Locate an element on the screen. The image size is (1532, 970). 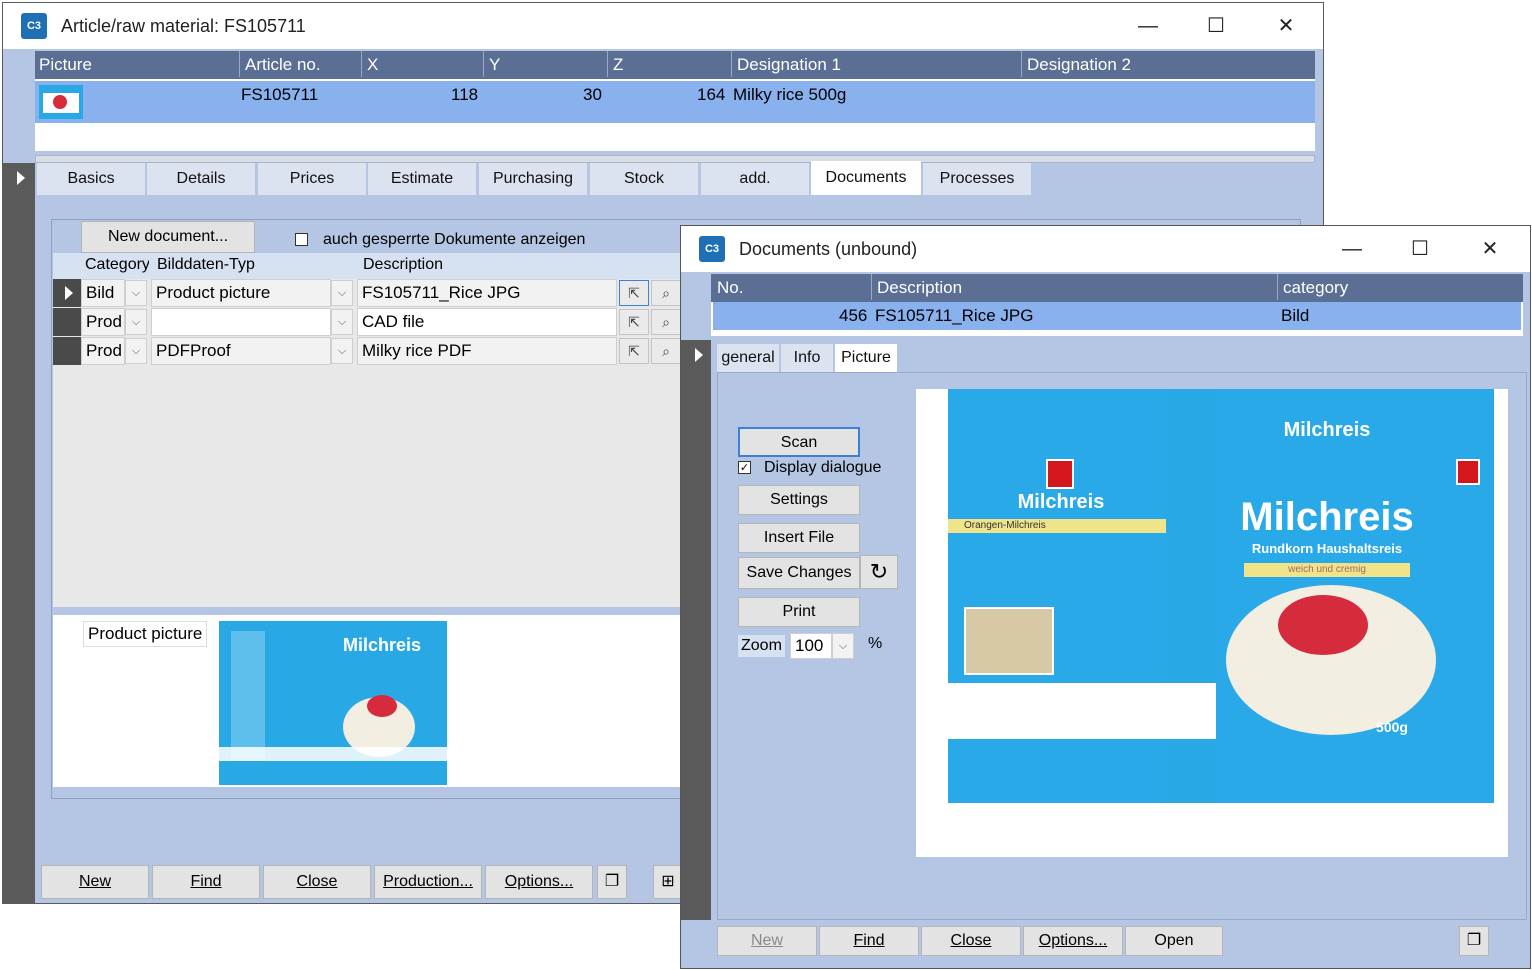
category-select: Bild is located at coordinates (103, 293).